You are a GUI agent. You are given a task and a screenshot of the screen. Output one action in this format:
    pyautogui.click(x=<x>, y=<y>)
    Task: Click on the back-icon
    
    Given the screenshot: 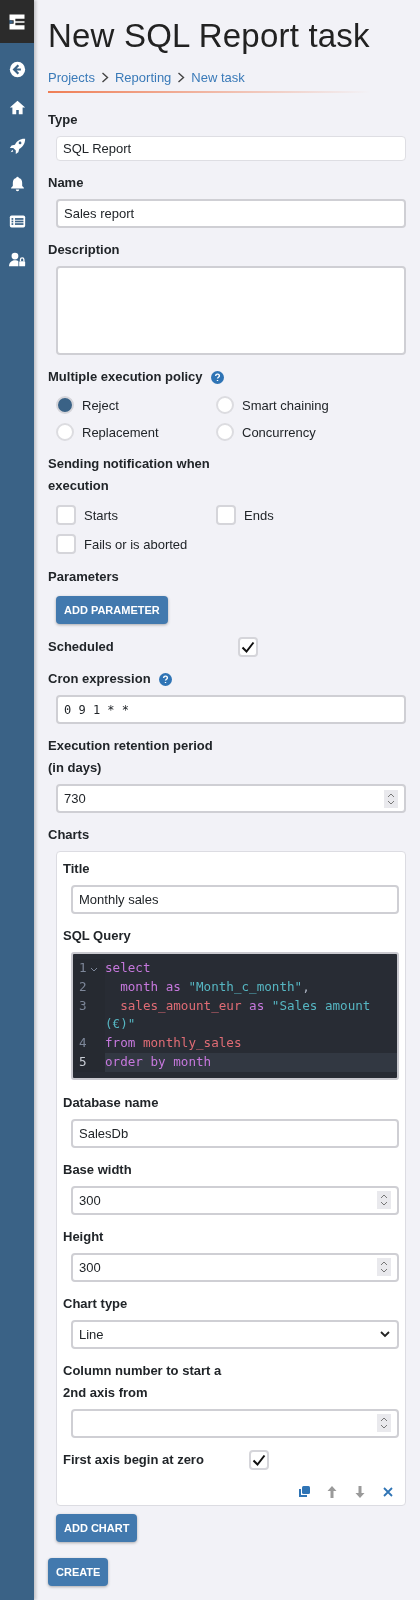 What is the action you would take?
    pyautogui.click(x=17, y=69)
    